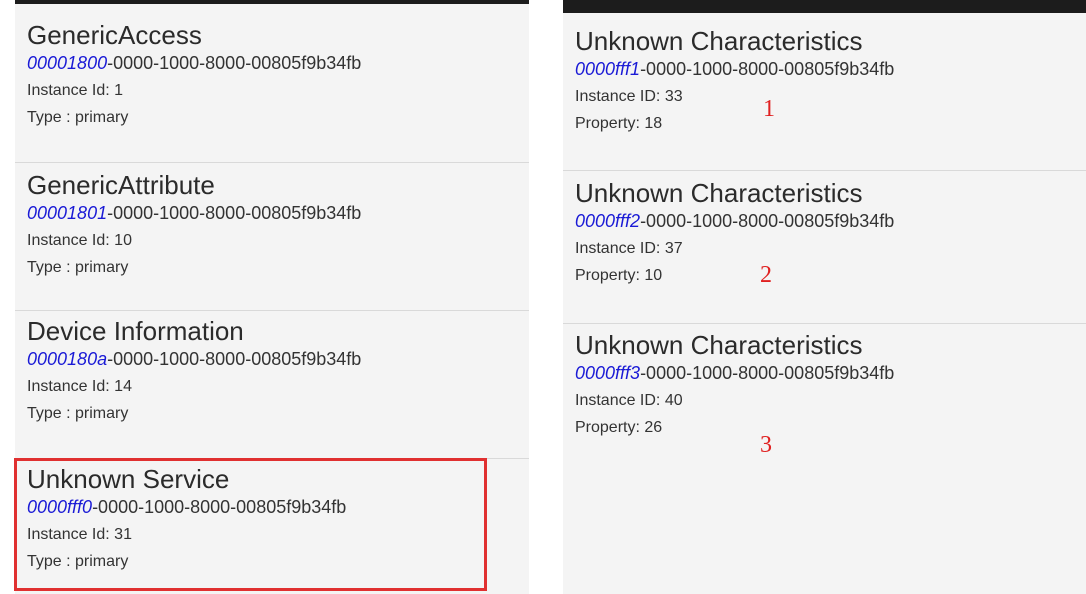  Describe the element at coordinates (75, 90) in the screenshot. I see `instance-id: Instance Id: 1` at that location.